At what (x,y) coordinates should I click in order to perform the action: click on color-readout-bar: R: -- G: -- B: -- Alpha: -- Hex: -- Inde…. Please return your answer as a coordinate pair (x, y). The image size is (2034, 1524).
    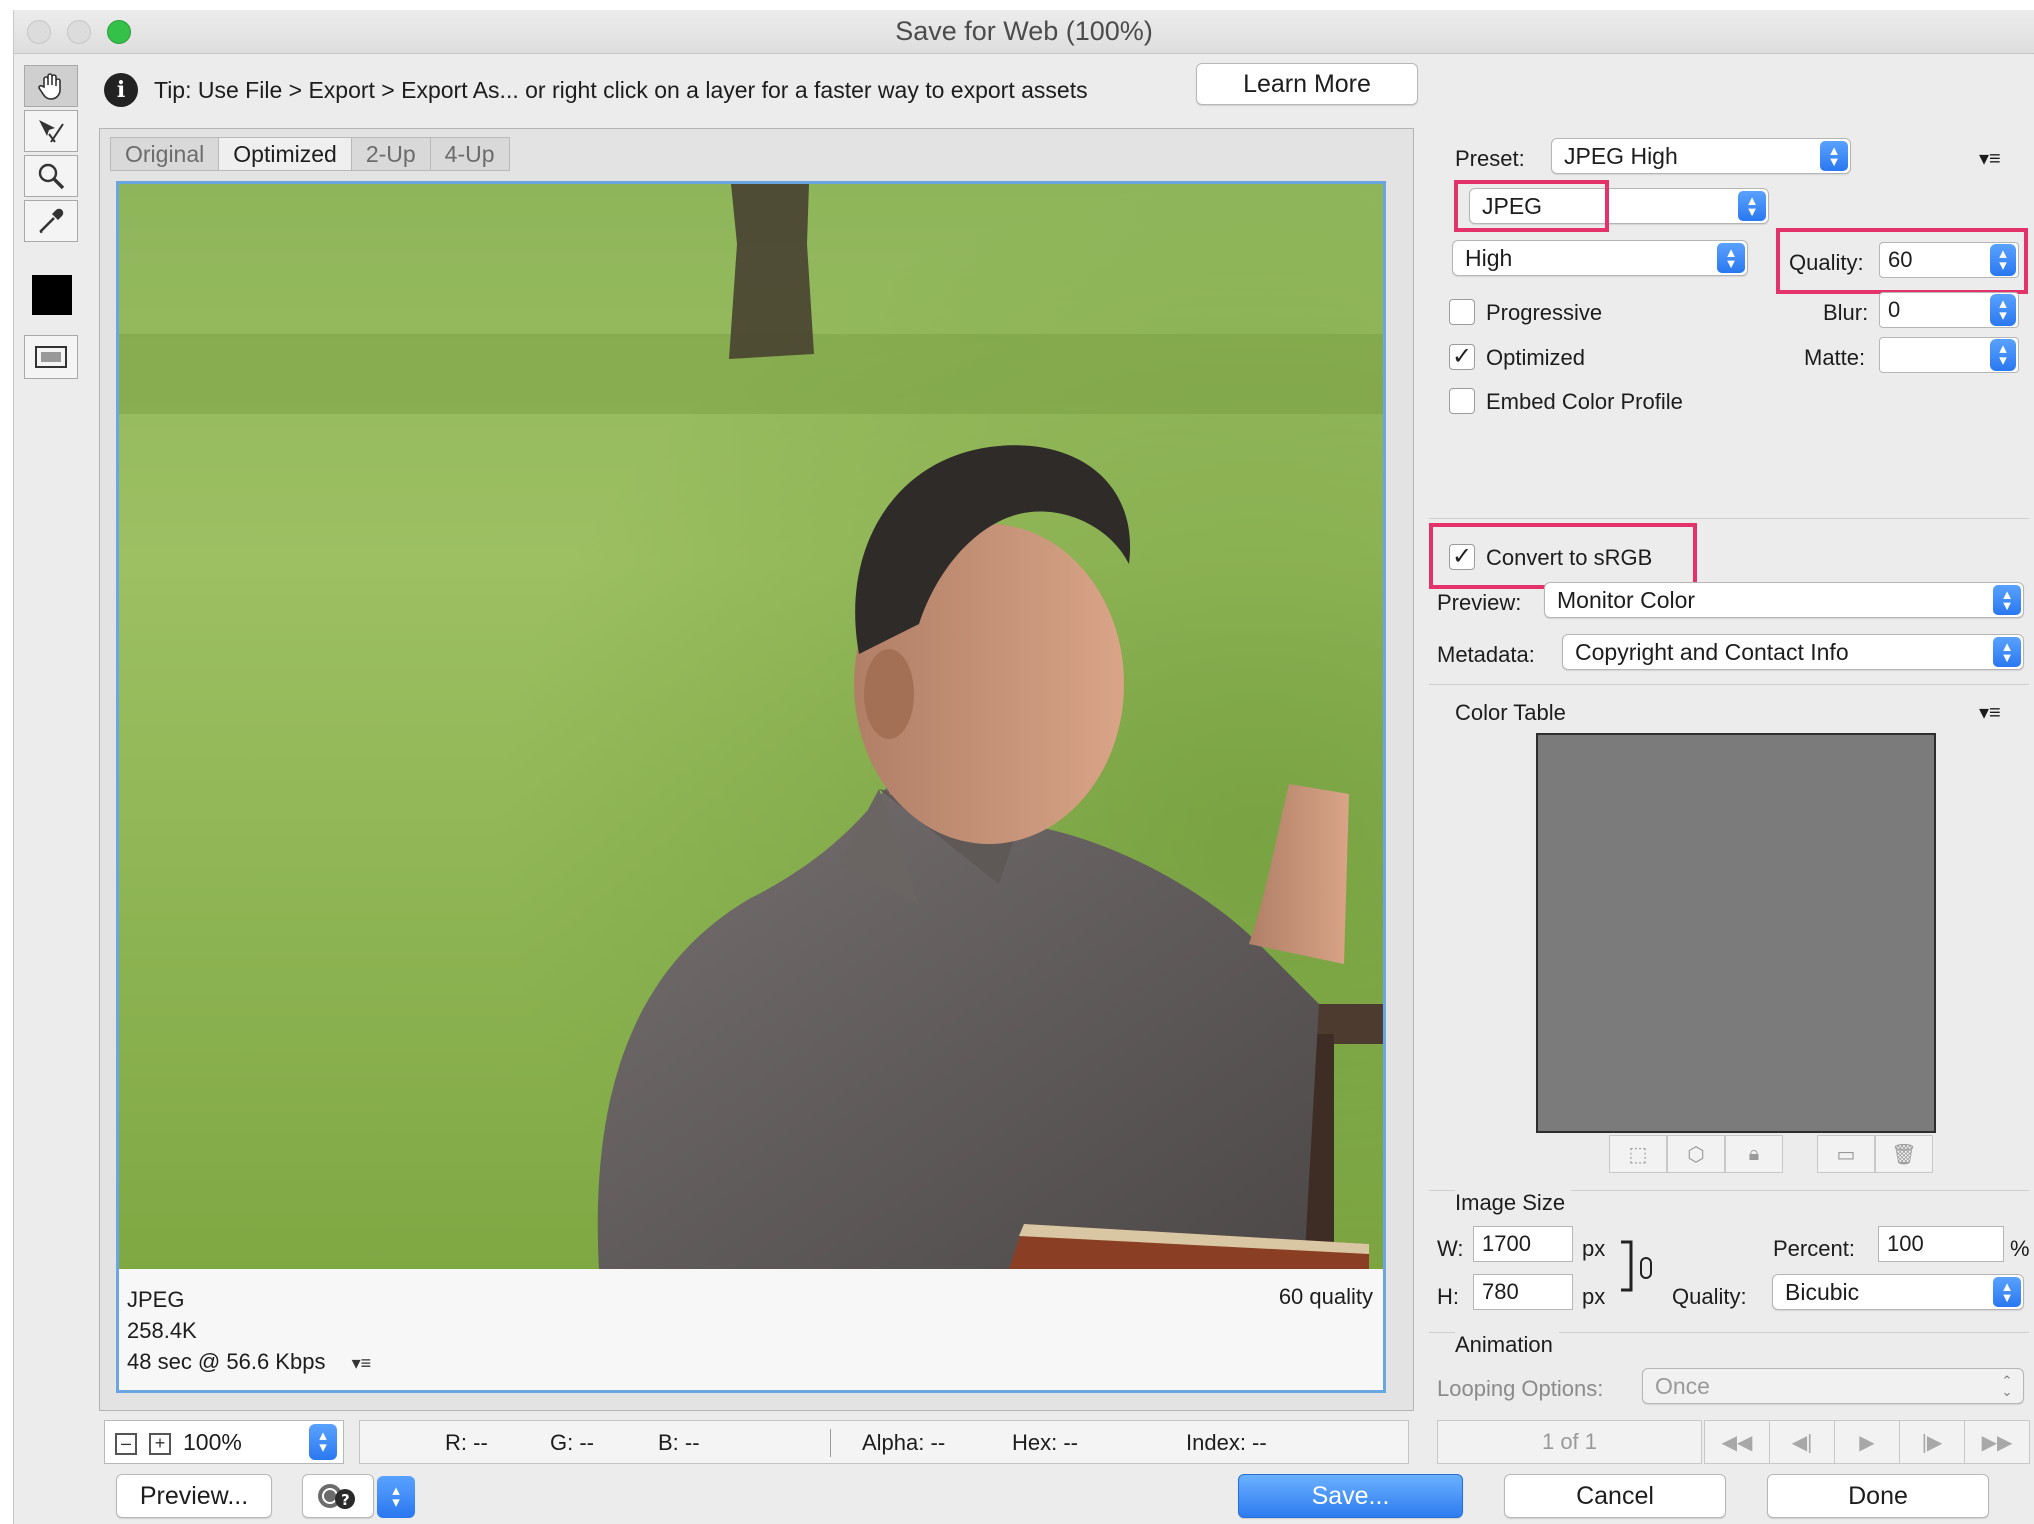
    Looking at the image, I should click on (884, 1442).